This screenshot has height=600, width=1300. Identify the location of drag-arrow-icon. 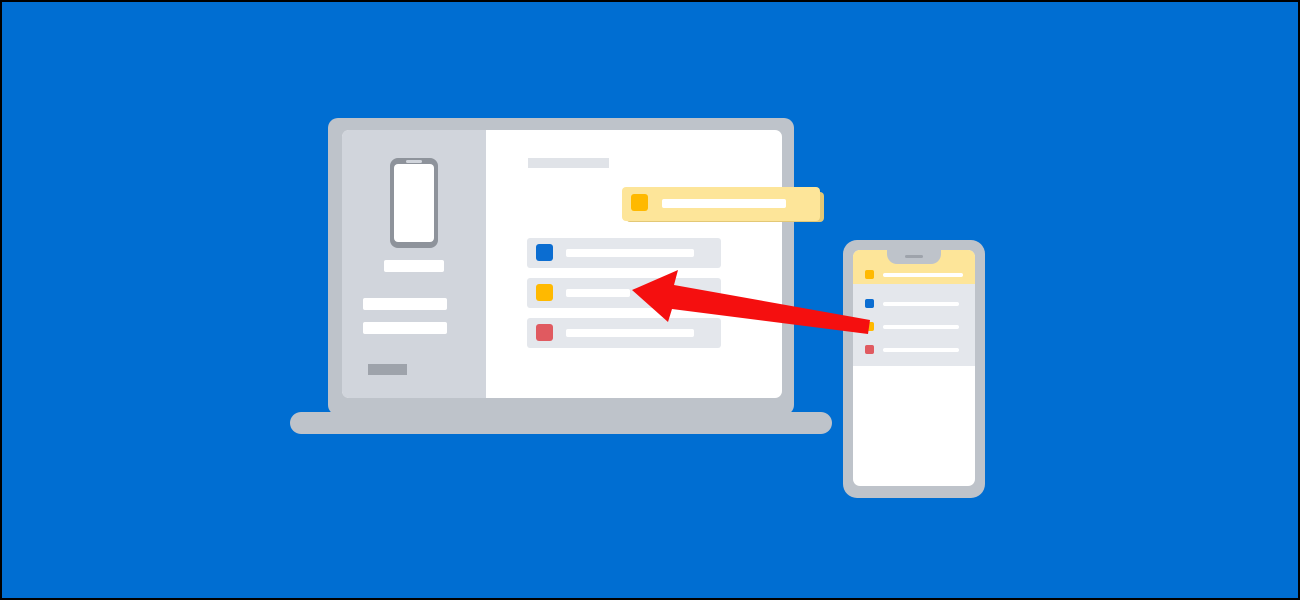
(751, 302).